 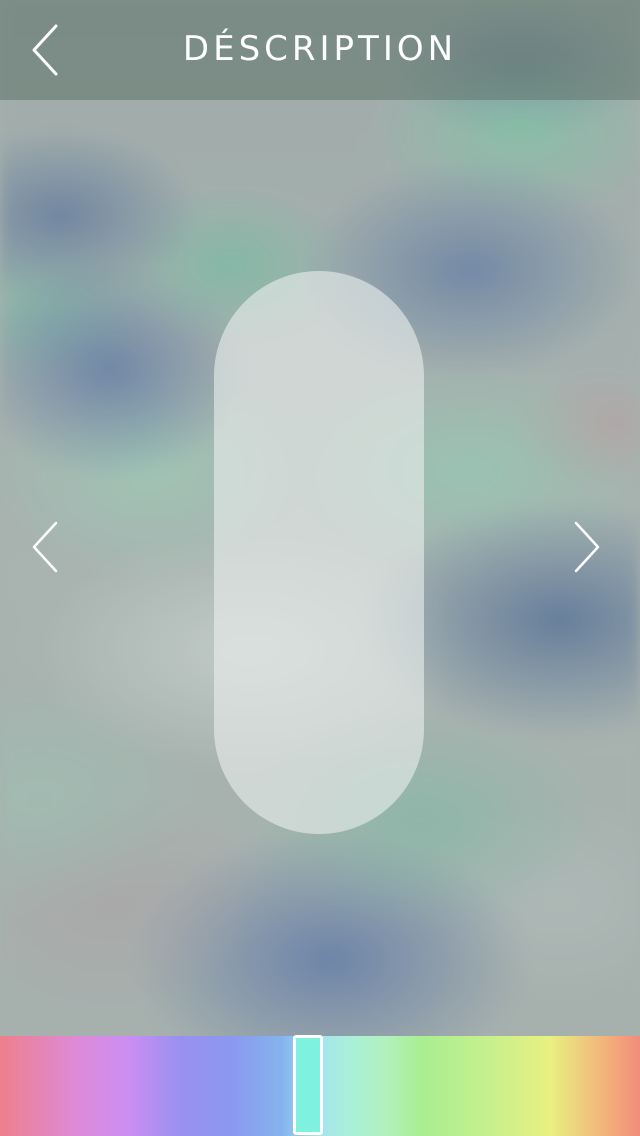 I want to click on previous-button, so click(x=46, y=547).